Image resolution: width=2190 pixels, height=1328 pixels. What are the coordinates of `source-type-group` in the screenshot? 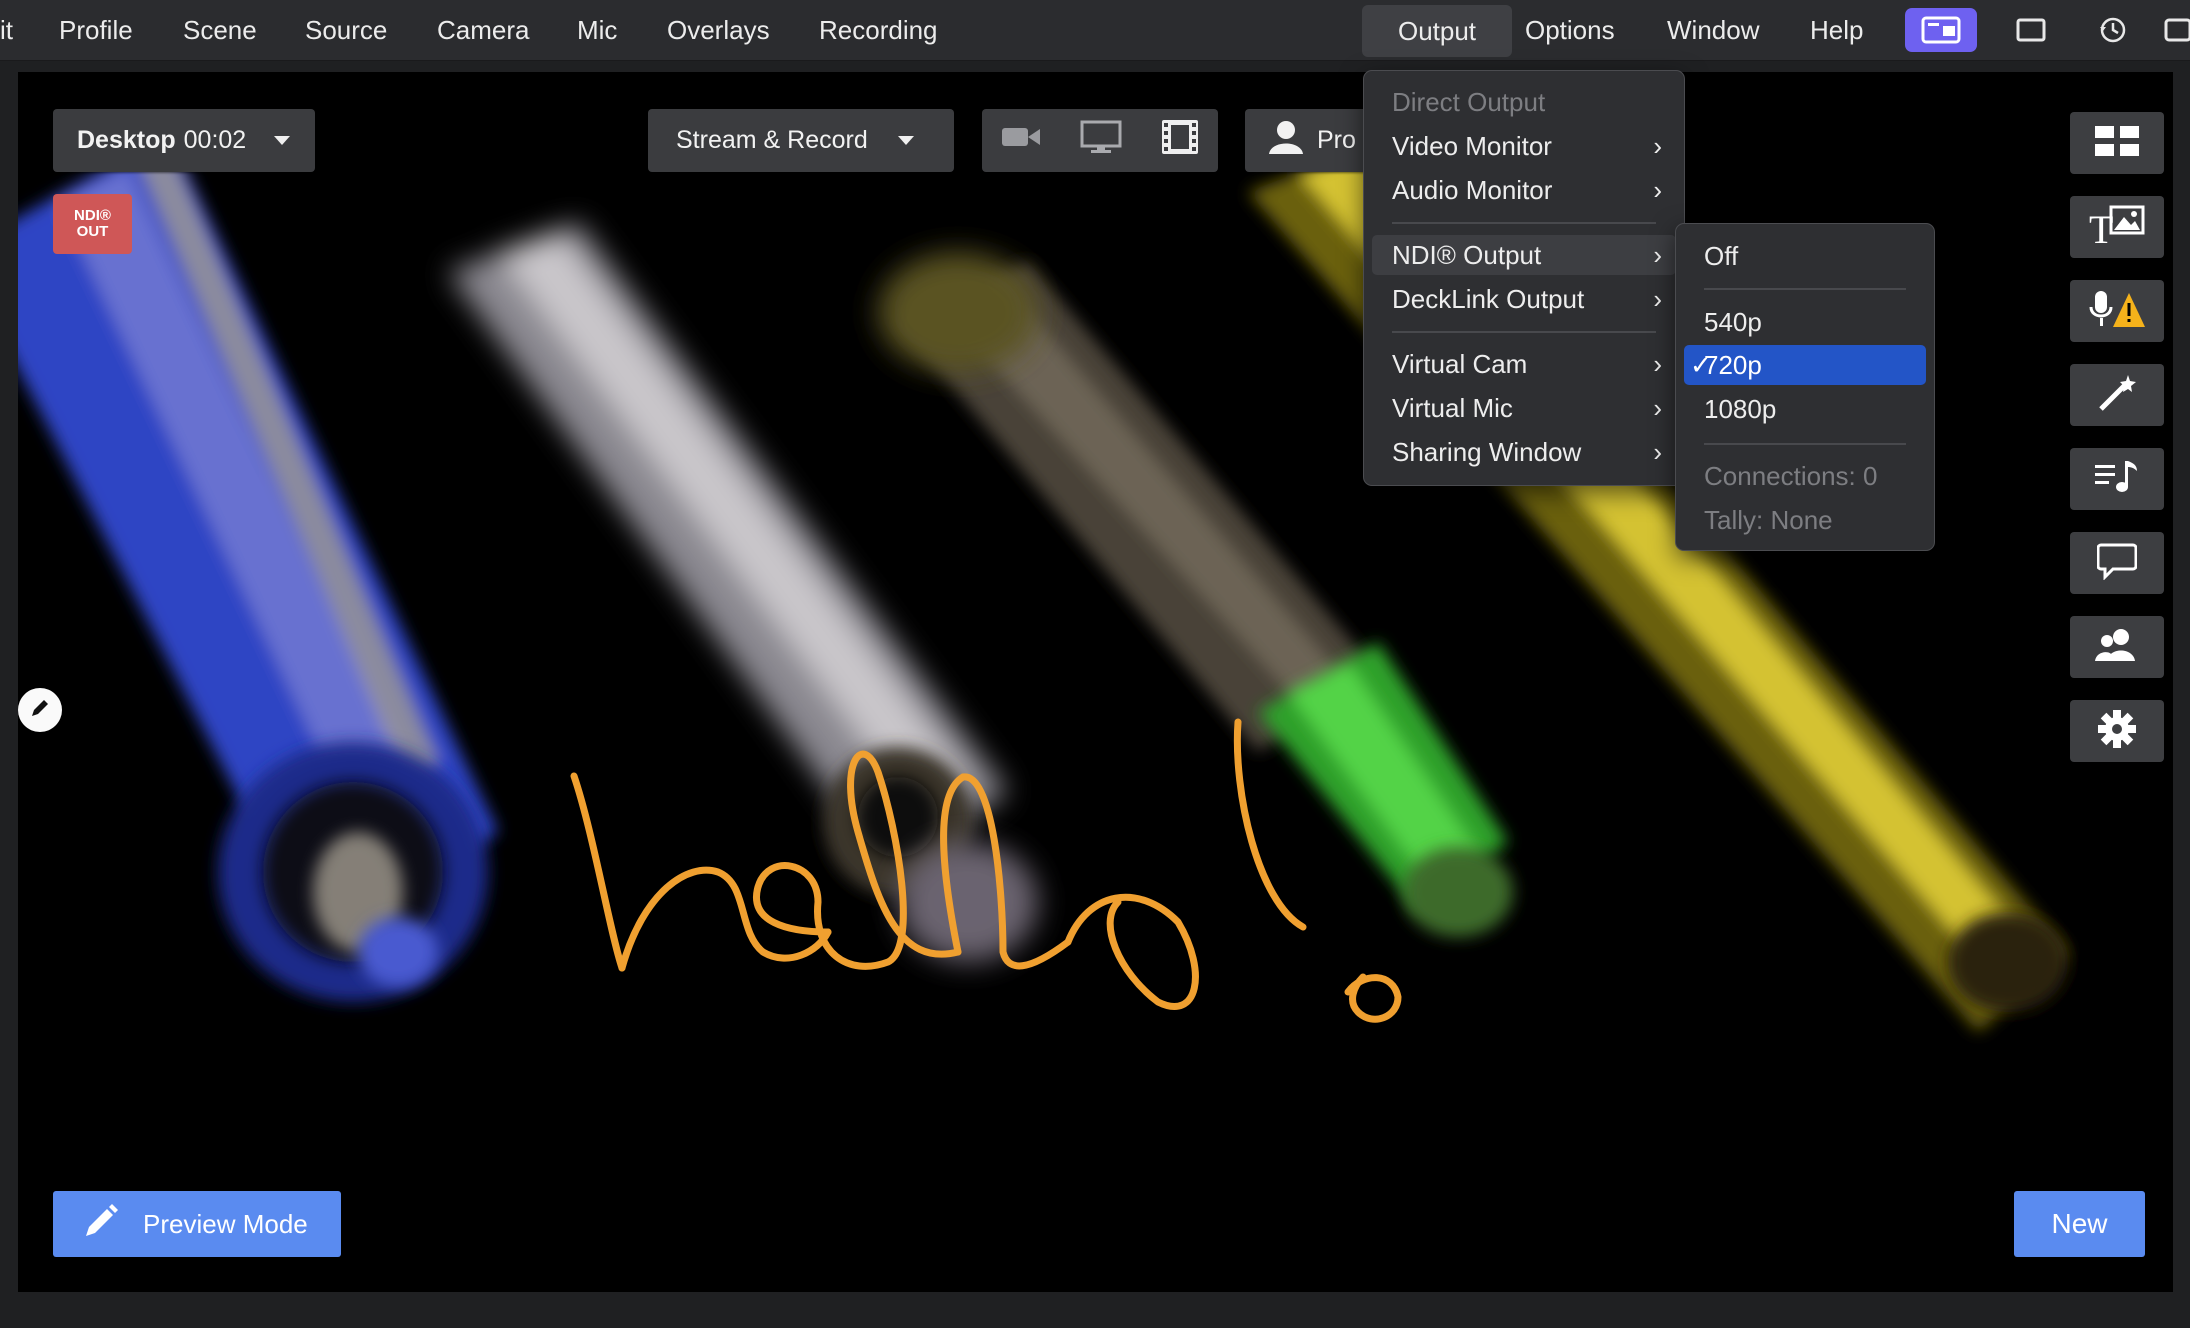 It's located at (1100, 140).